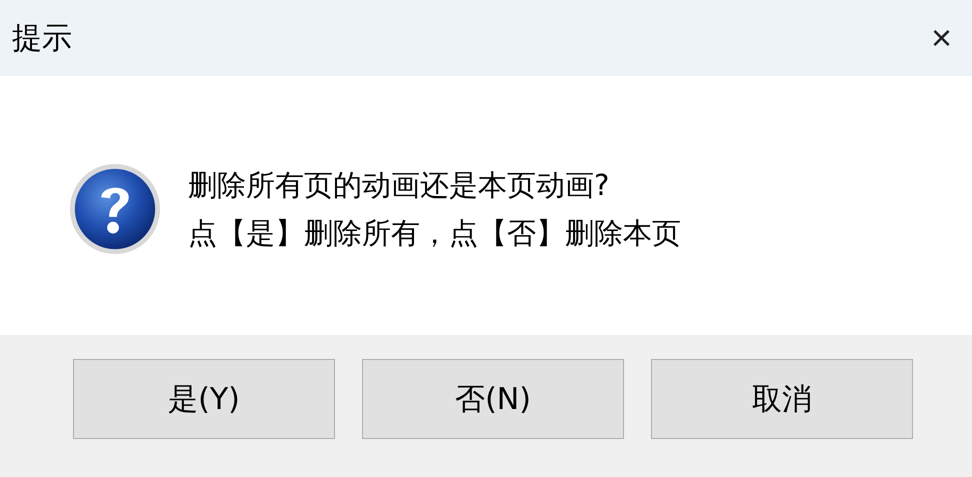 Image resolution: width=972 pixels, height=477 pixels. Describe the element at coordinates (399, 185) in the screenshot. I see `message-text: 删除所有页的动画还是本页动画?` at that location.